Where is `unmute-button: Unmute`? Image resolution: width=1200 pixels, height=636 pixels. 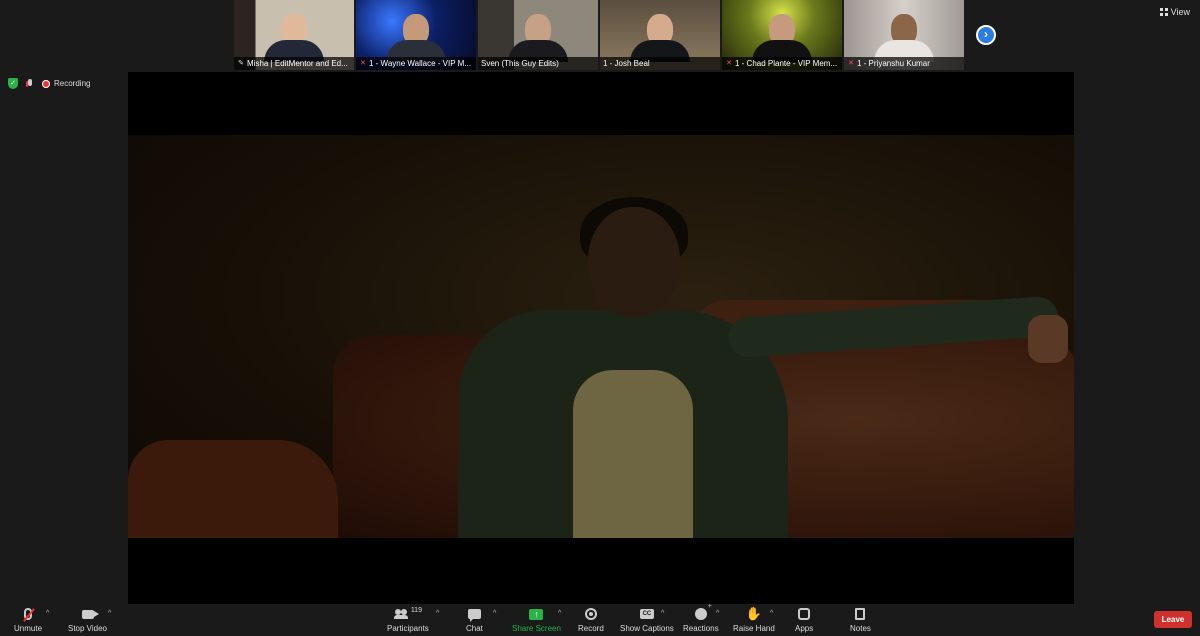
unmute-button: Unmute is located at coordinates (28, 619).